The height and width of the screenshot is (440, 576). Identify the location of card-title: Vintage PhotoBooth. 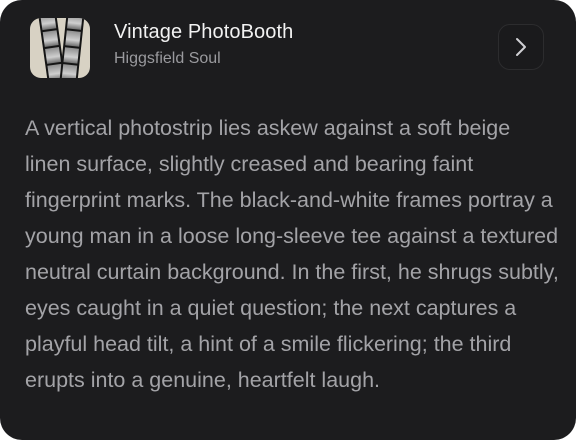
(204, 32).